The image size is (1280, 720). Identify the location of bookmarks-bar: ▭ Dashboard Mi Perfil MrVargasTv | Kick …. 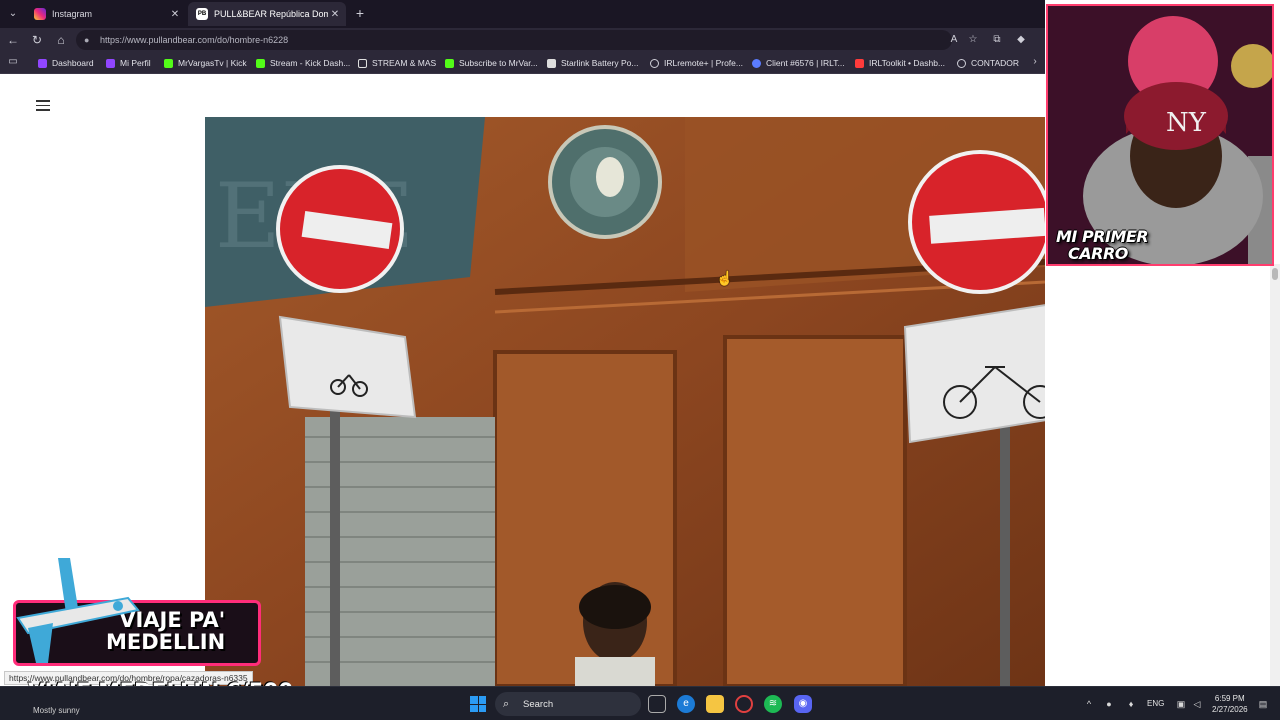
(522, 63).